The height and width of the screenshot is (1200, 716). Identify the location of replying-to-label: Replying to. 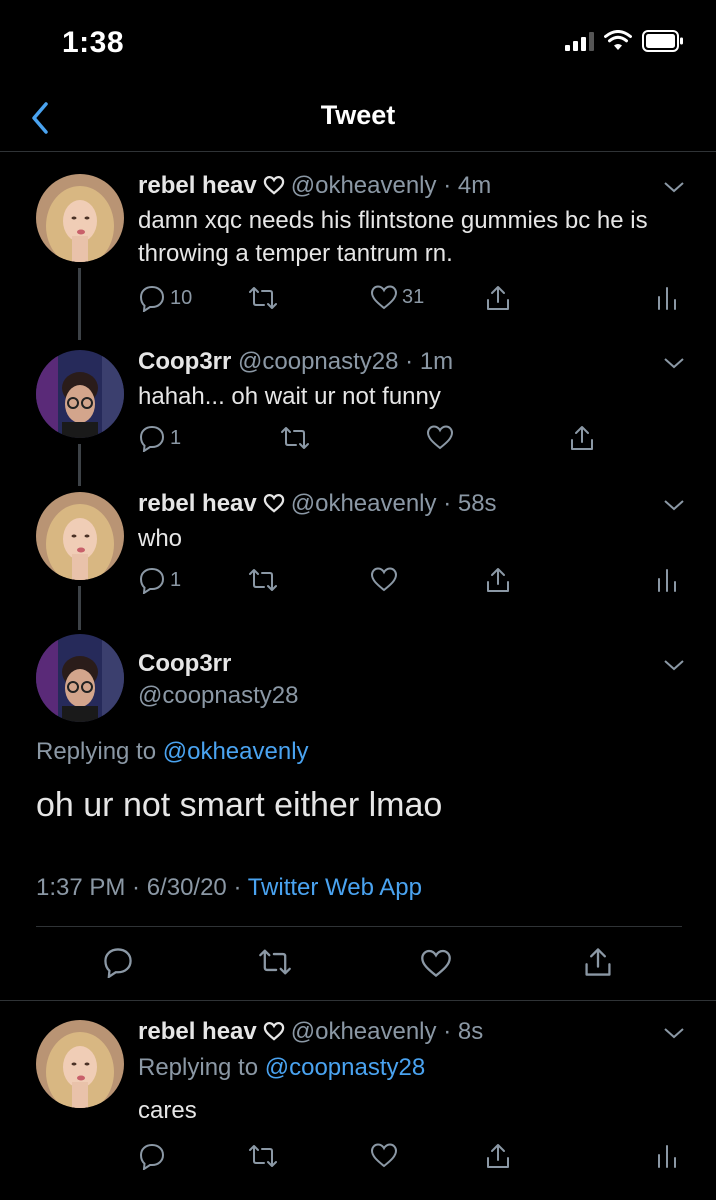
(198, 1067).